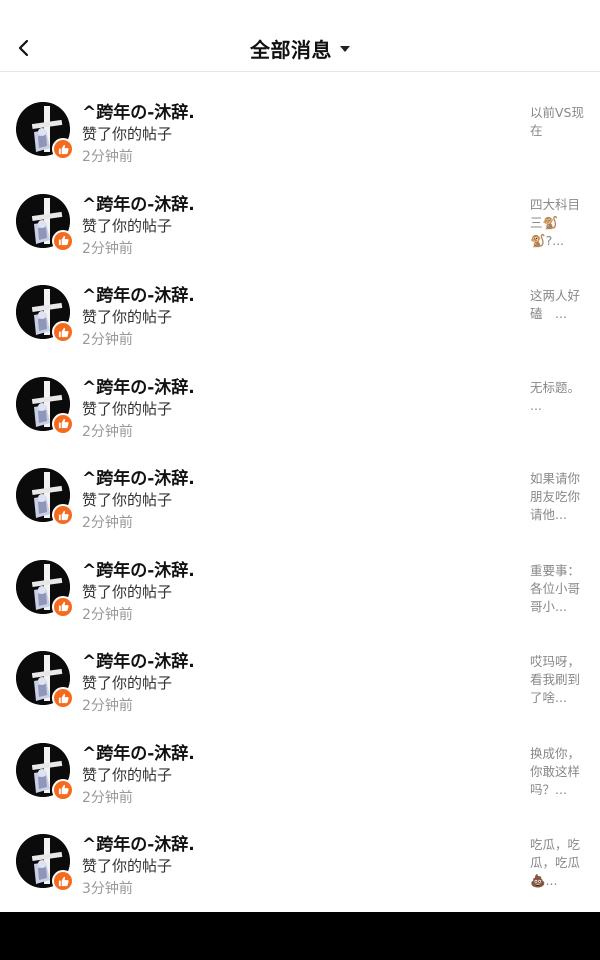 Image resolution: width=600 pixels, height=960 pixels. Describe the element at coordinates (559, 122) in the screenshot. I see `post-preview: 以前VS现在` at that location.